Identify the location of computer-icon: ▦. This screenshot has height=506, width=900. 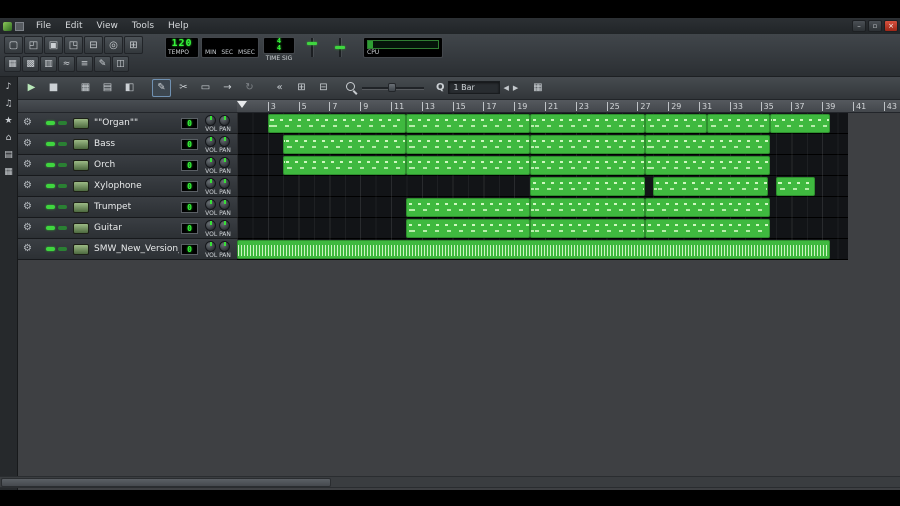
(9, 172).